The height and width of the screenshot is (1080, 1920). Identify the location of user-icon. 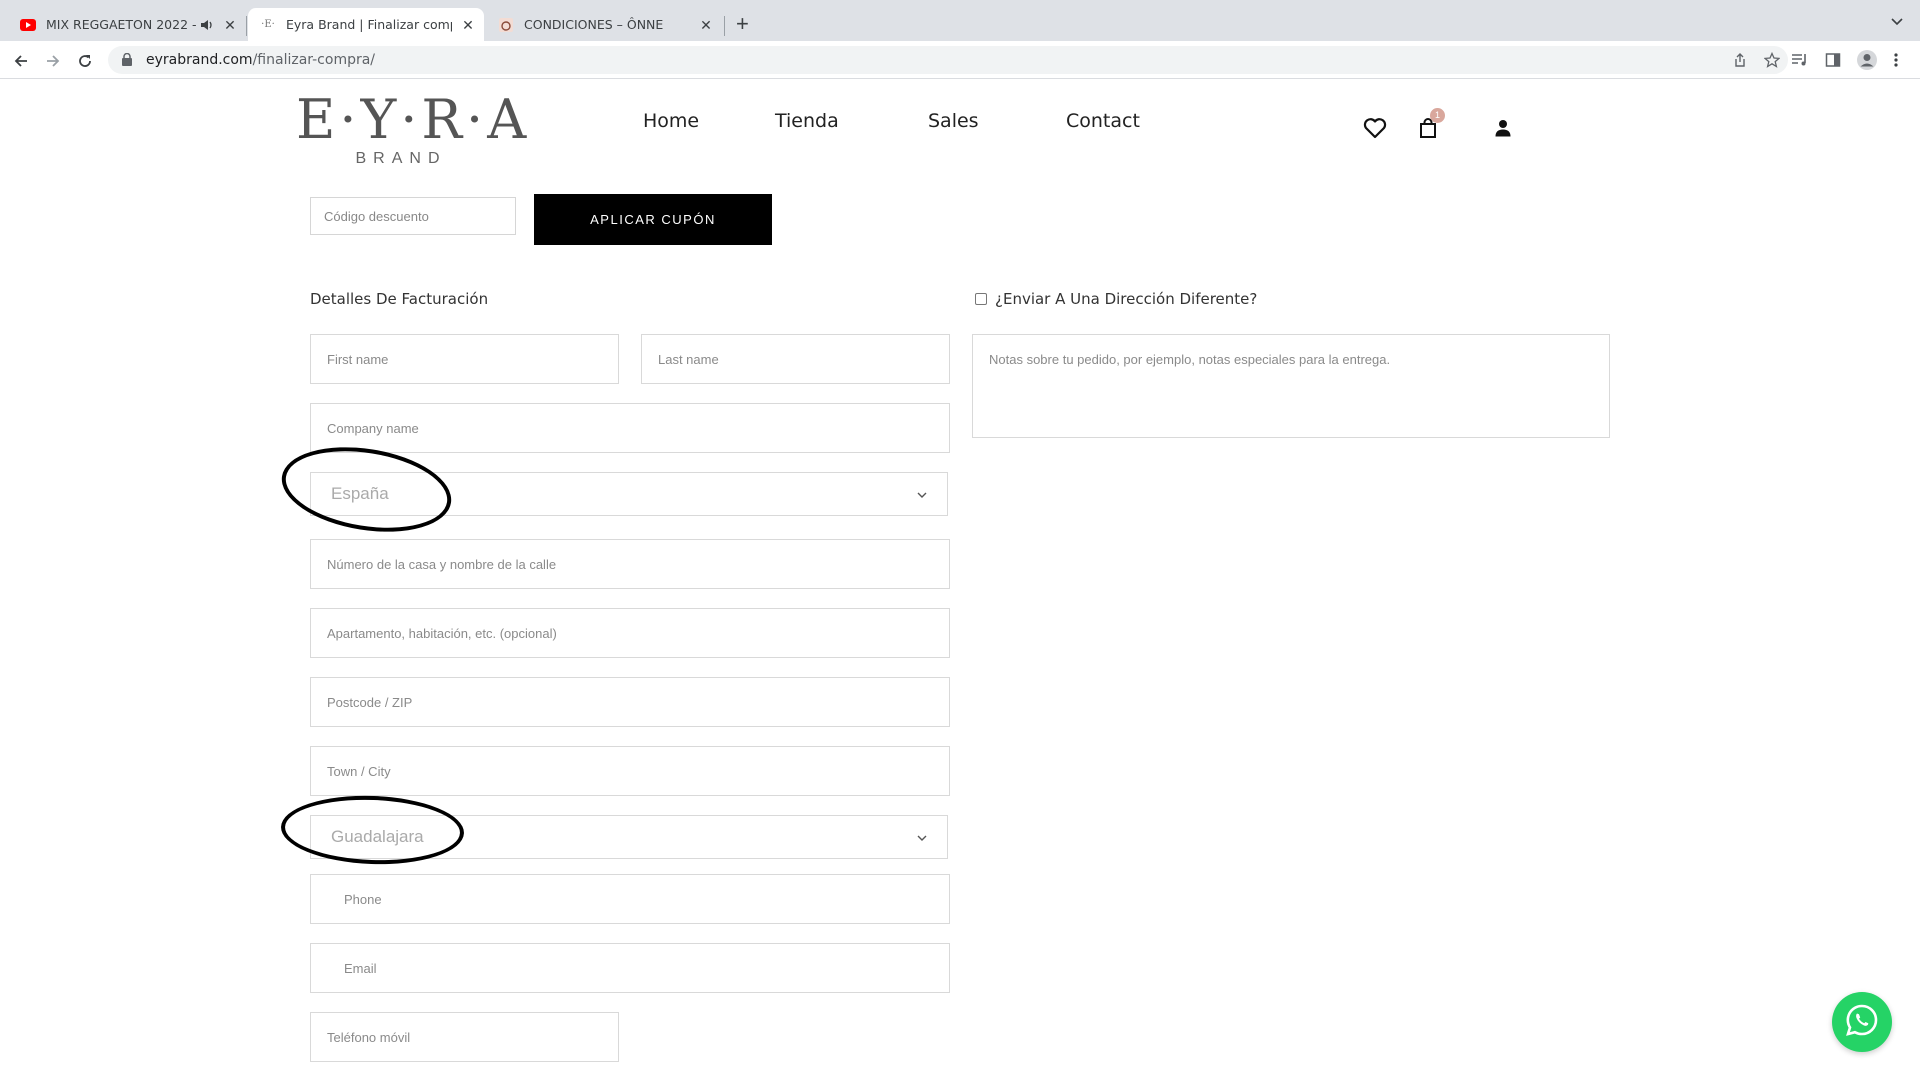
(1503, 128).